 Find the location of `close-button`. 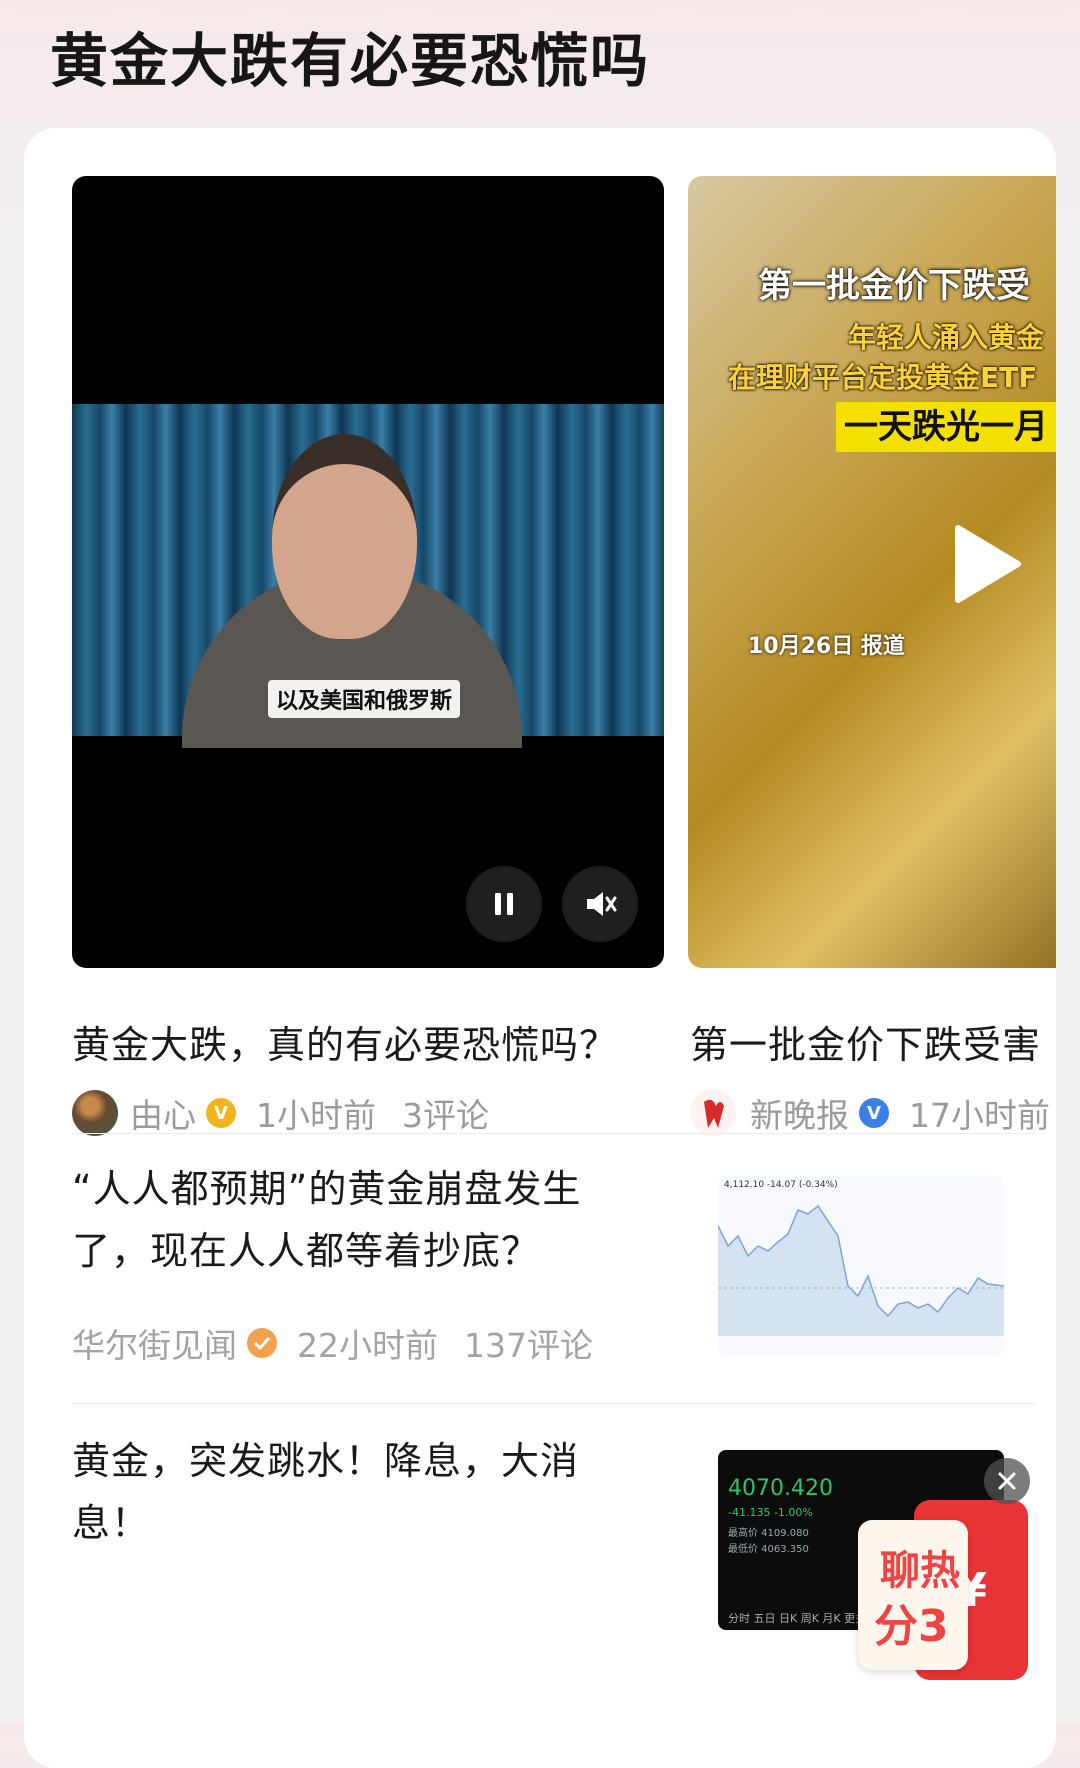

close-button is located at coordinates (1007, 1481).